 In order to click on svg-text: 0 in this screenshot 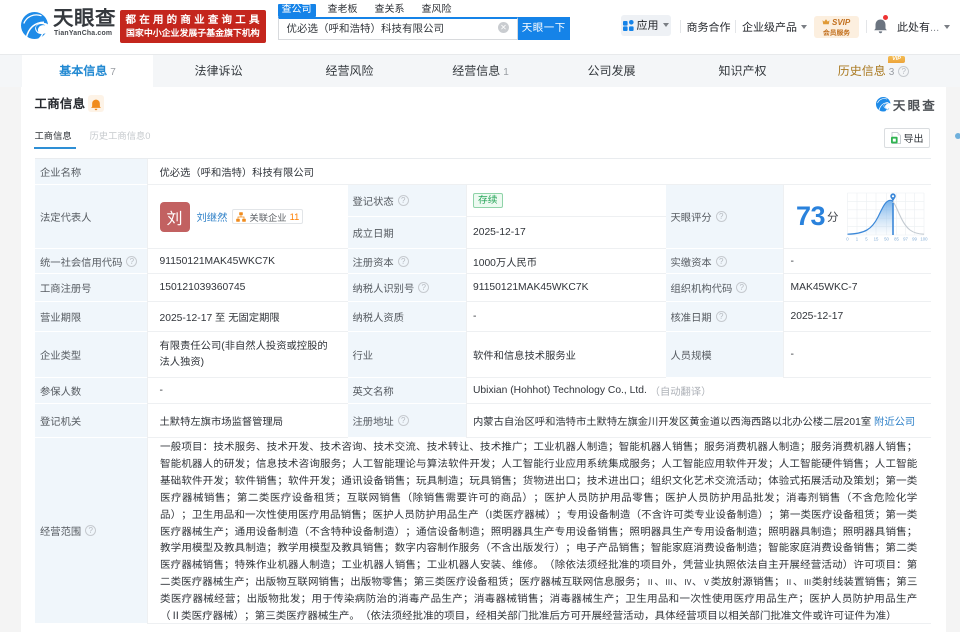, I will do `click(847, 239)`.